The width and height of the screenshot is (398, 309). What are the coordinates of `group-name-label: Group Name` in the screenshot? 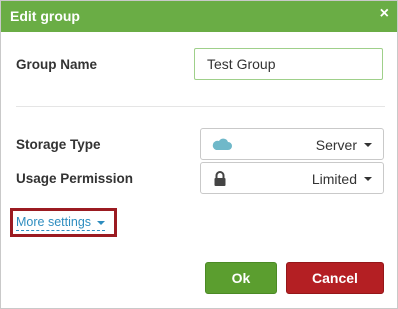 It's located at (57, 64).